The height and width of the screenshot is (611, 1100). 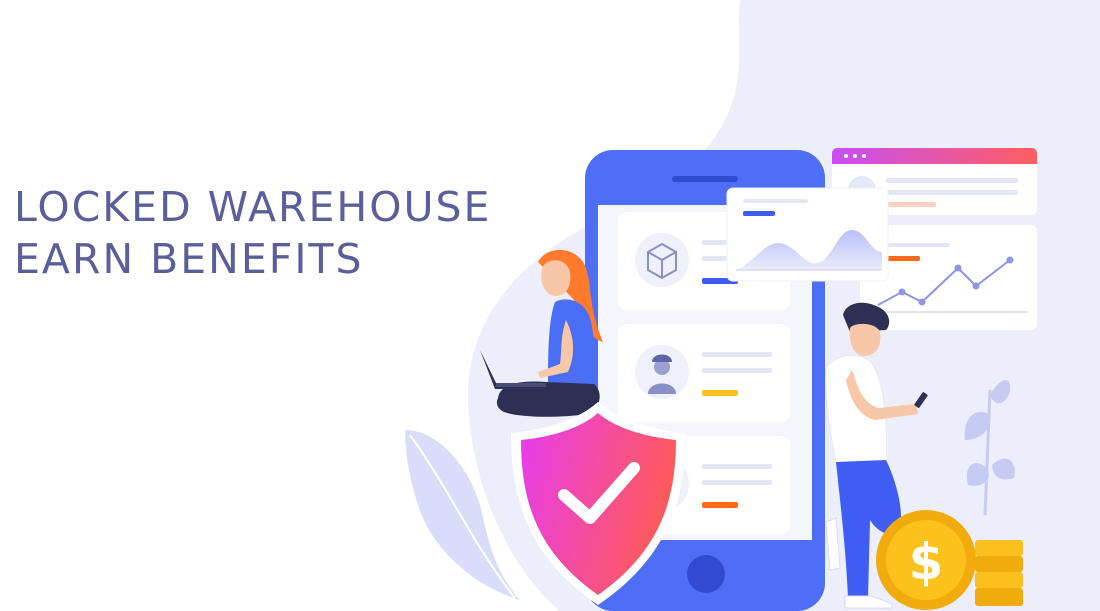 What do you see at coordinates (706, 574) in the screenshot?
I see `phone-home-button` at bounding box center [706, 574].